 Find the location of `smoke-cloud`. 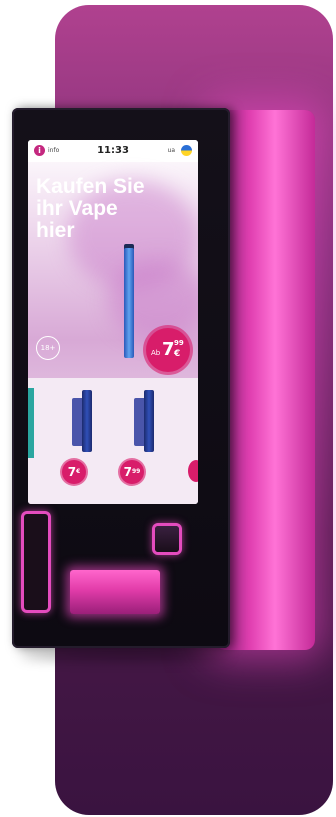

smoke-cloud is located at coordinates (153, 300).